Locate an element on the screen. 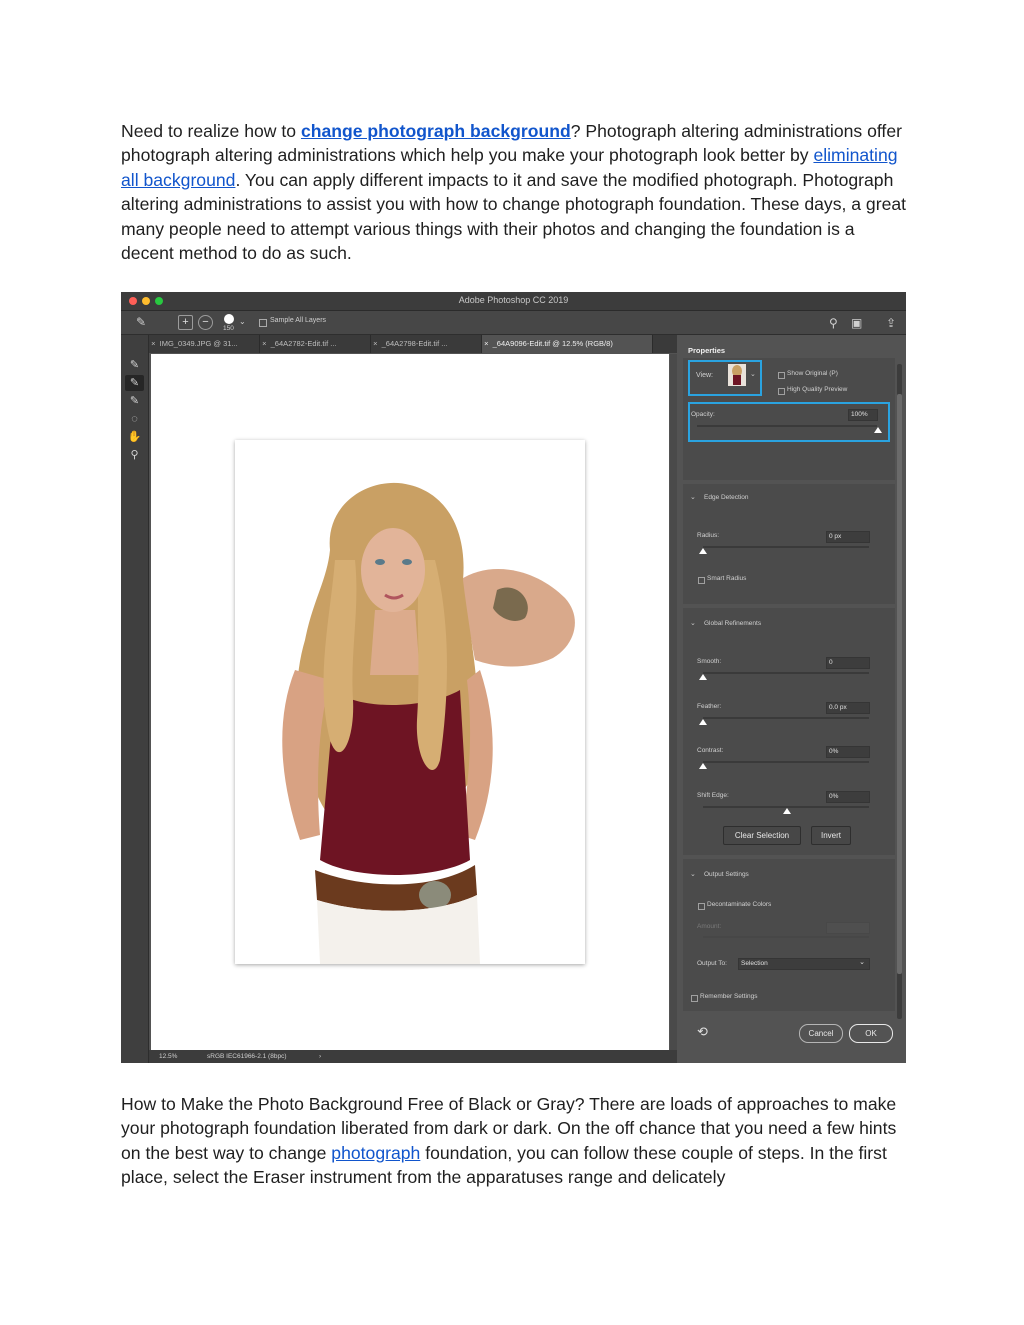 The width and height of the screenshot is (1024, 1325). panel-scrollbar-thumb is located at coordinates (899, 684).